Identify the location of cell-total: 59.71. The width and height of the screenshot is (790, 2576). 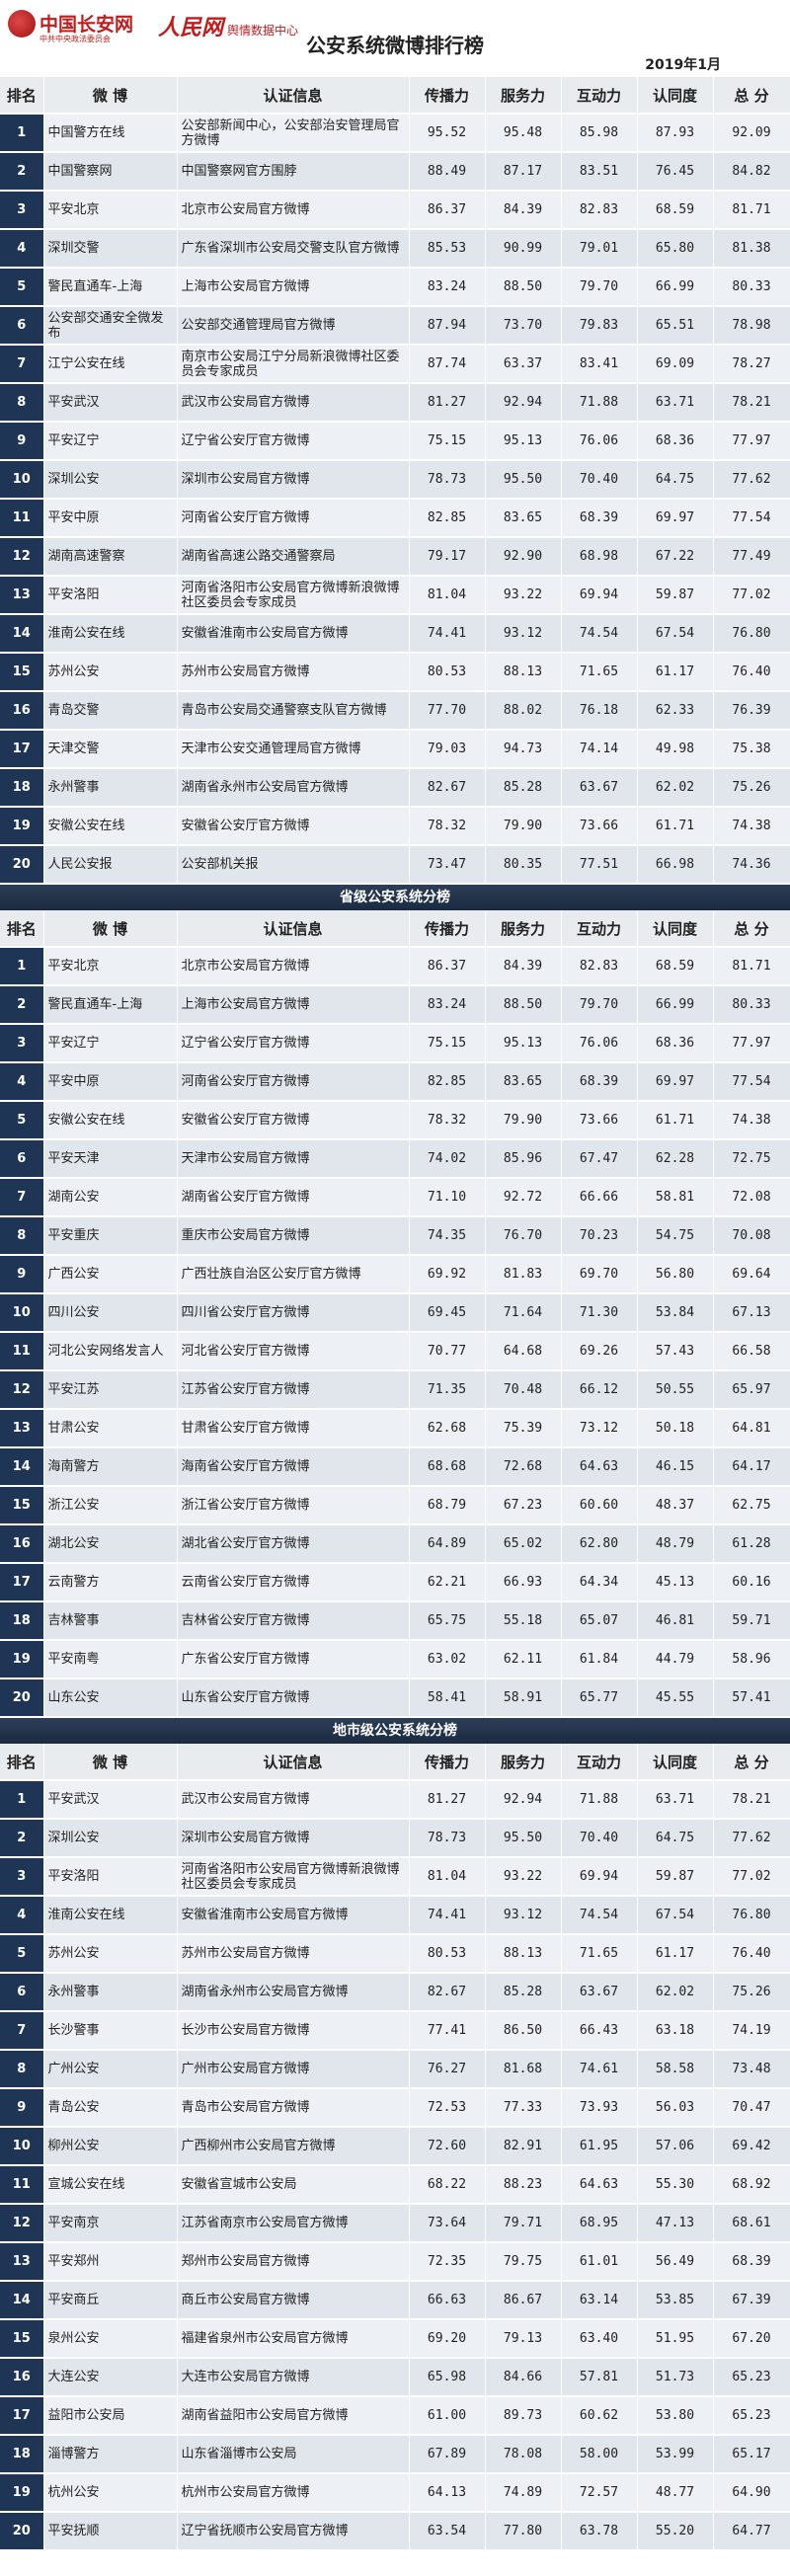
(752, 1621).